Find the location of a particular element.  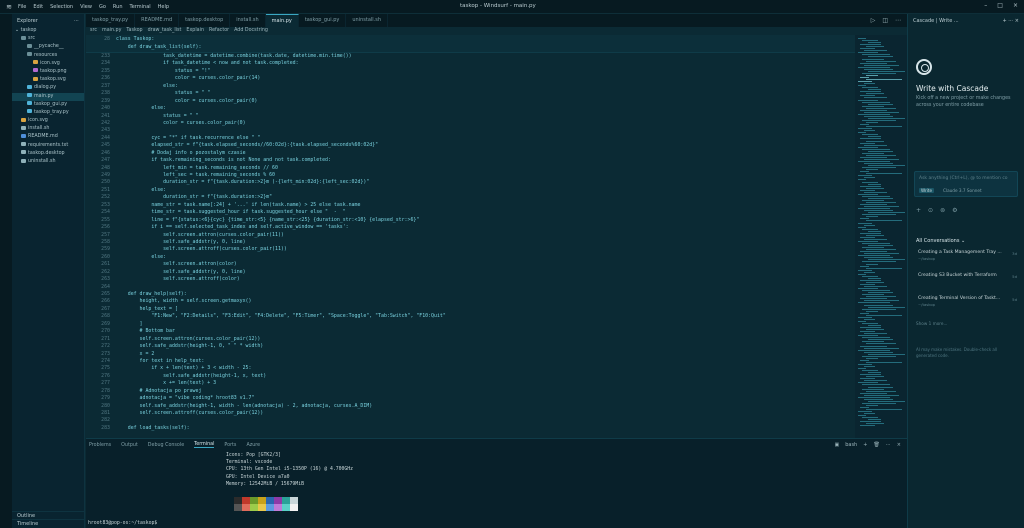

tree-item: taskop_tray.py is located at coordinates (48, 113).